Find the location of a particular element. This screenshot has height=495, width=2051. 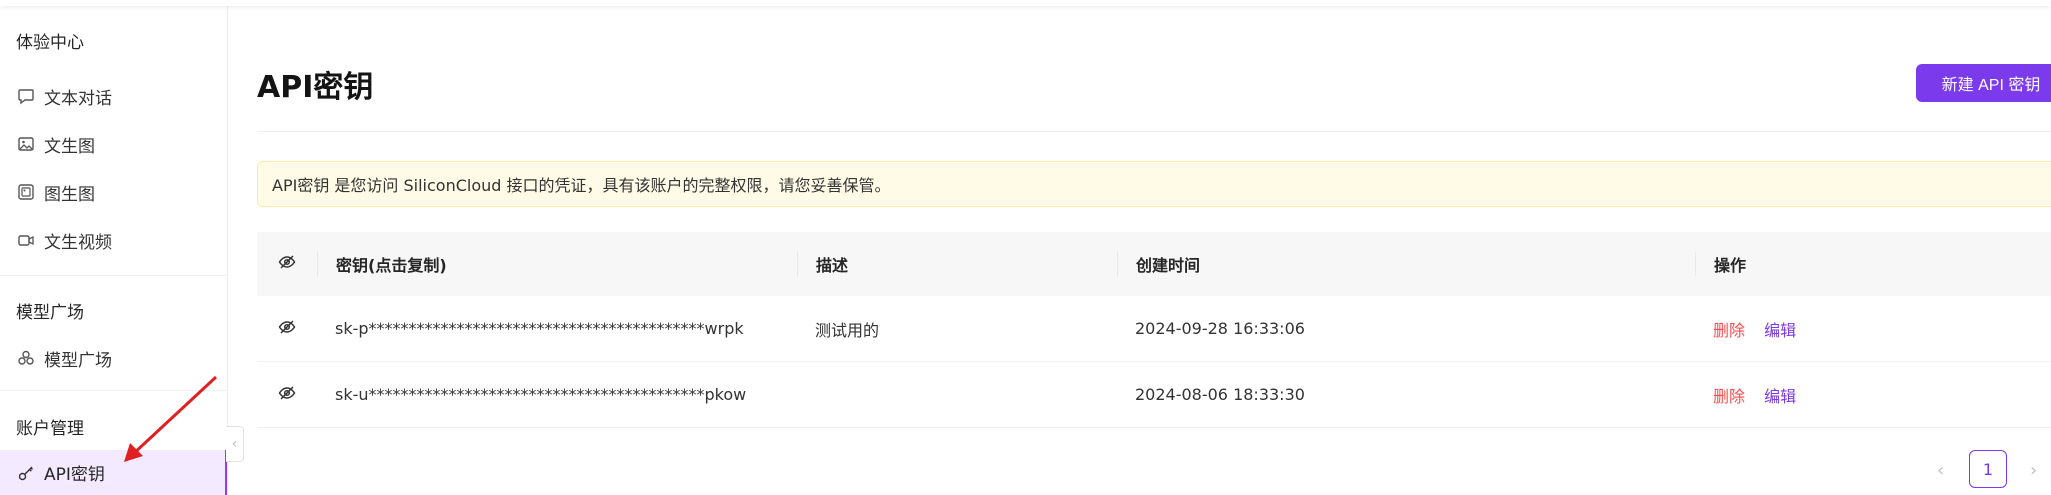

sidebar-item-text-to-video: 文生视频 is located at coordinates (113, 240).